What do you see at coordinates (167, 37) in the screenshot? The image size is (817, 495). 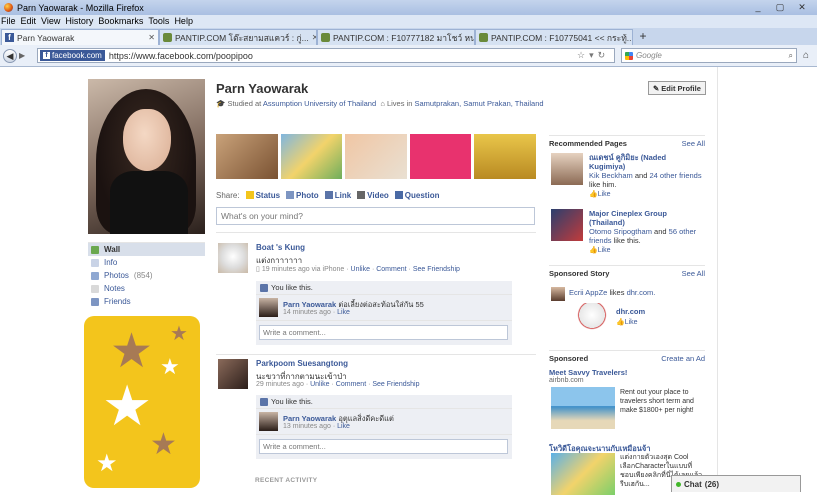 I see `pantip-favicon-icon` at bounding box center [167, 37].